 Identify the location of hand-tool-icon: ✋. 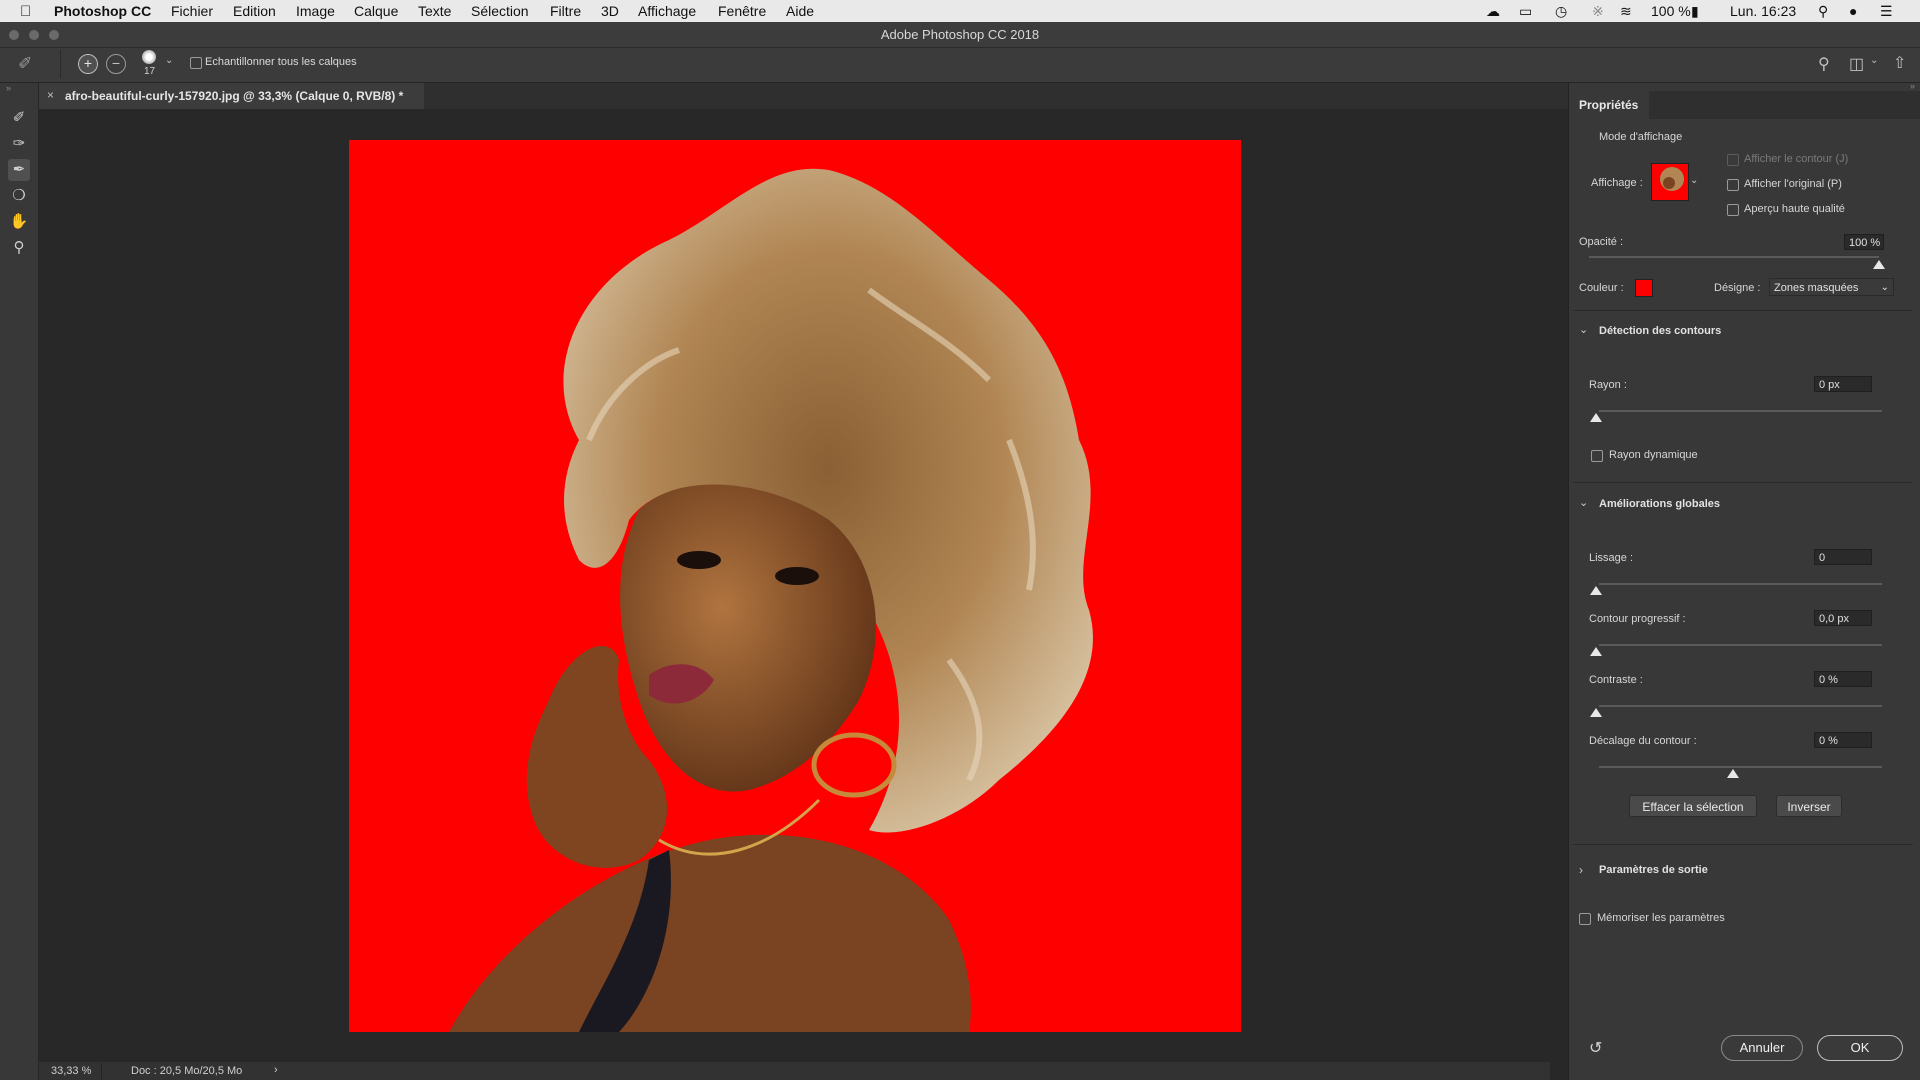
(19, 222).